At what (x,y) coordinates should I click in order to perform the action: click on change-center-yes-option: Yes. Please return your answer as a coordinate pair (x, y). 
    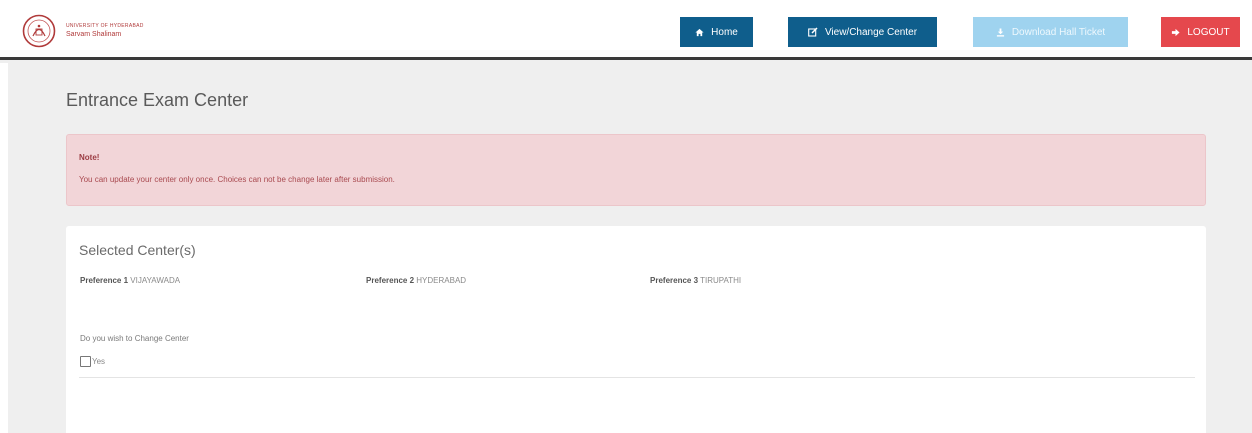
    Looking at the image, I should click on (92, 361).